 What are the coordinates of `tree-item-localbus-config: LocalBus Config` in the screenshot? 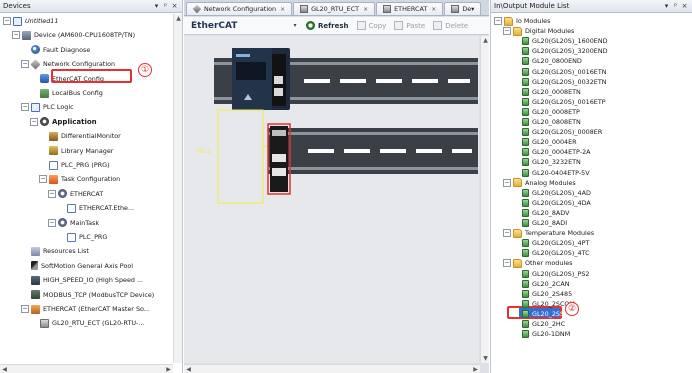 It's located at (66, 93).